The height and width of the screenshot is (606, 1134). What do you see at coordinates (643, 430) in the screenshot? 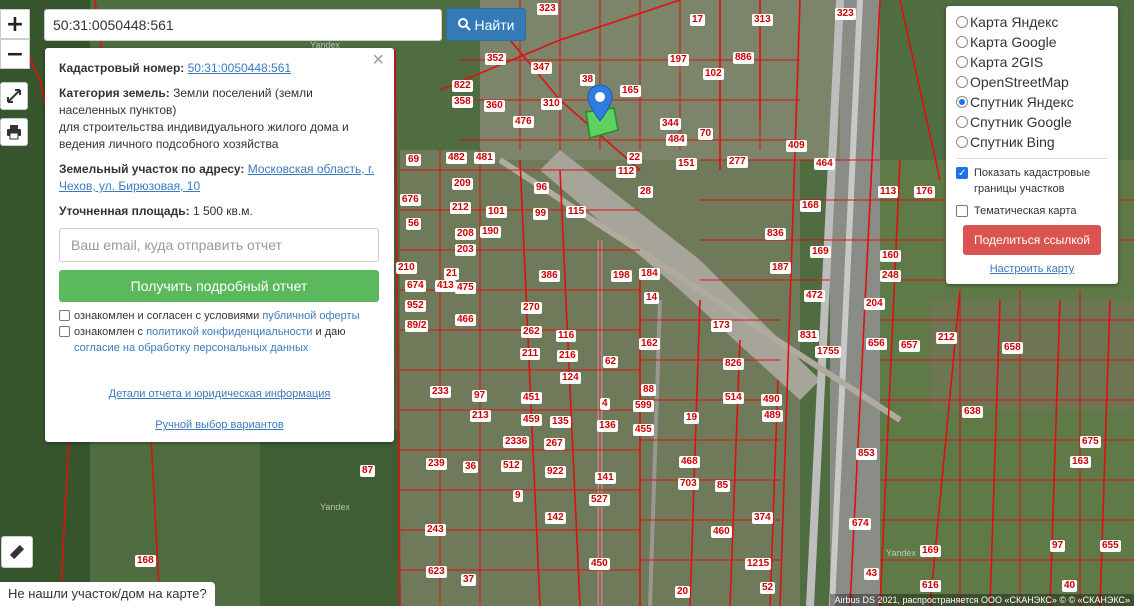
I see `plot-number-label: 455` at bounding box center [643, 430].